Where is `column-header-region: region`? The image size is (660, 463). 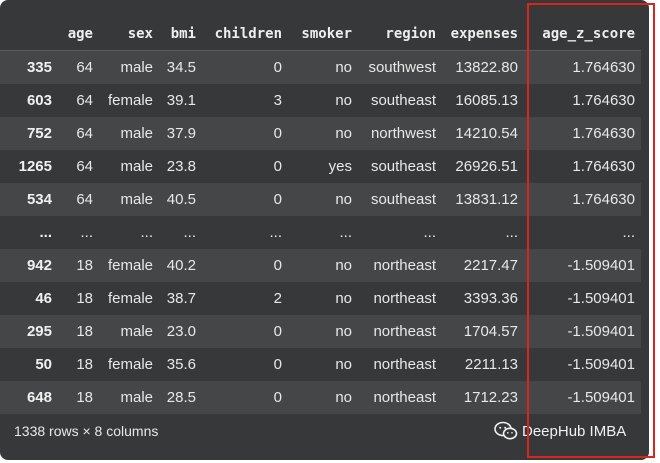 column-header-region: region is located at coordinates (400, 34).